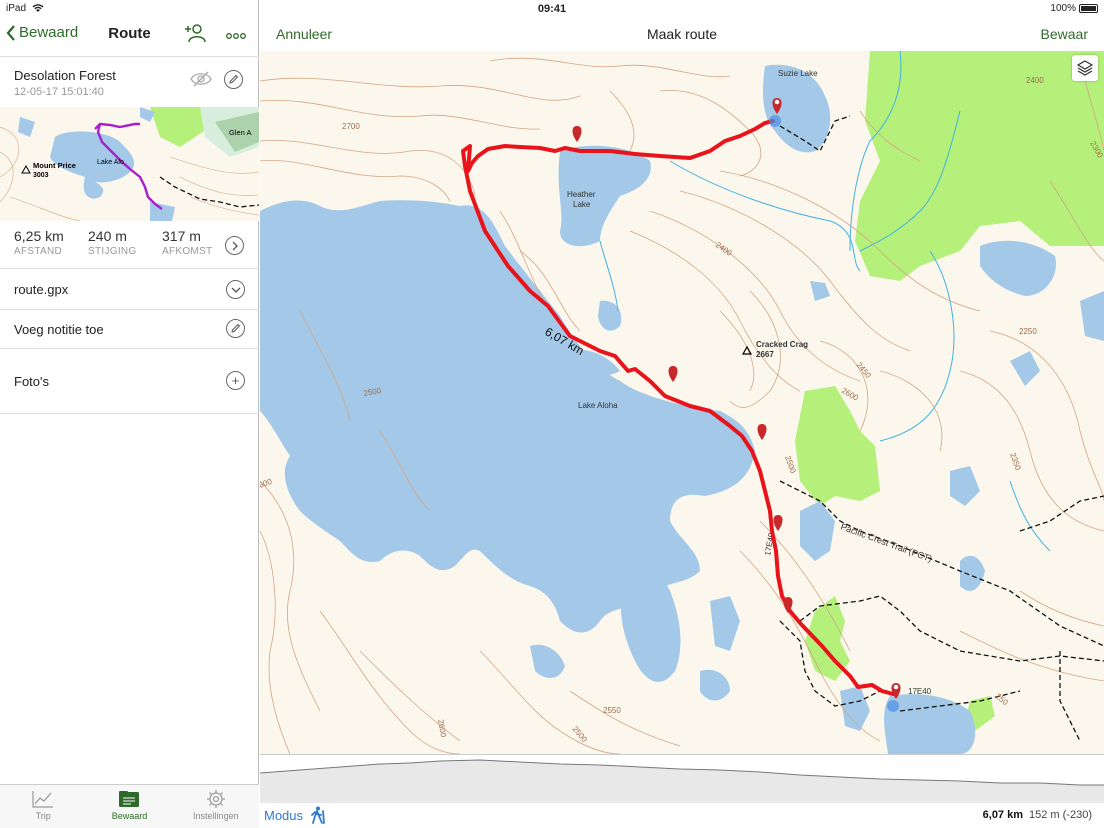 The height and width of the screenshot is (828, 1104). I want to click on chevron-down-icon, so click(235, 289).